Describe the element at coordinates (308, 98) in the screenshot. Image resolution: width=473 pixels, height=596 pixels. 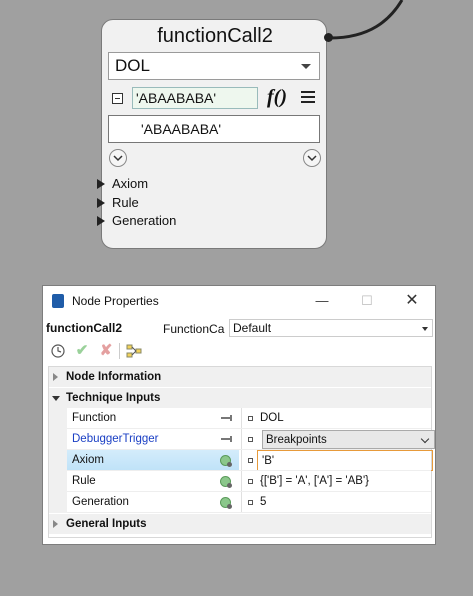
I see `menu-icon` at that location.